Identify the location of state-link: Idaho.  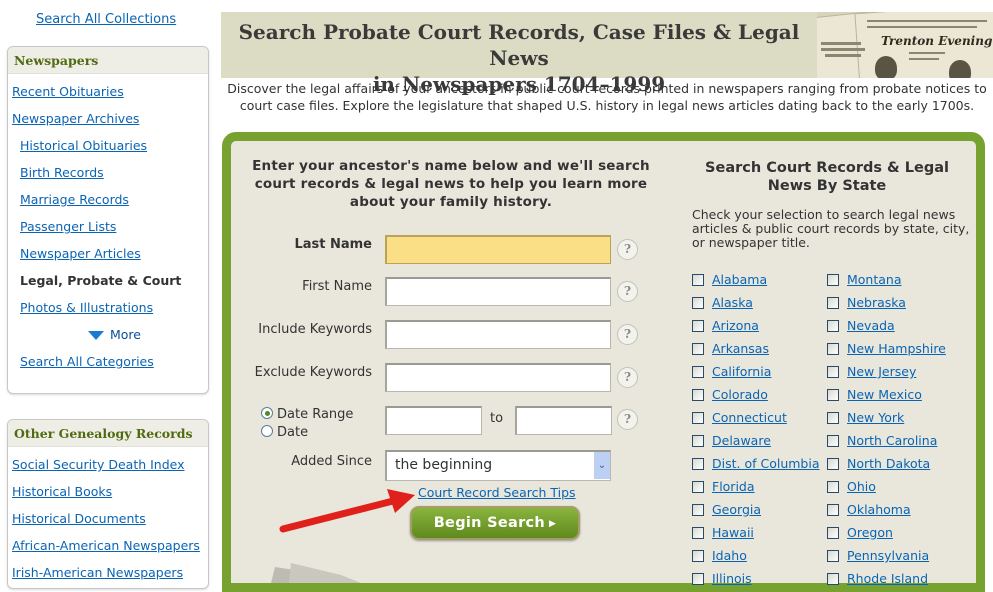
(729, 555).